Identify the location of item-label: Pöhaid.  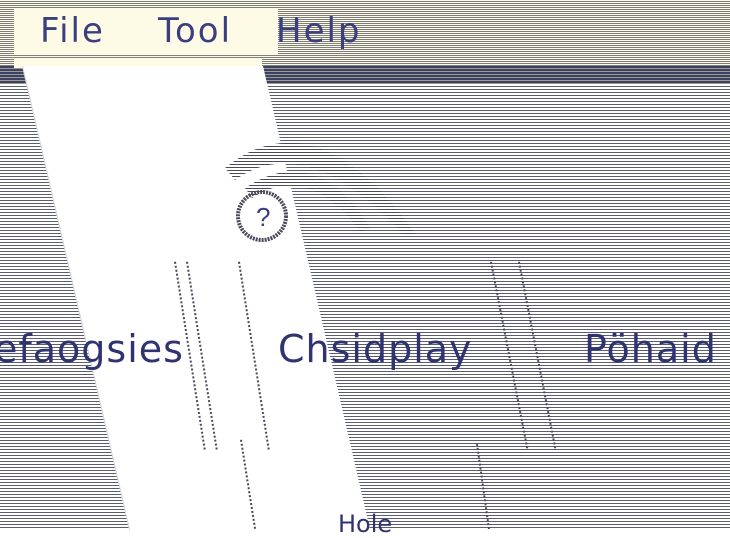
(650, 349).